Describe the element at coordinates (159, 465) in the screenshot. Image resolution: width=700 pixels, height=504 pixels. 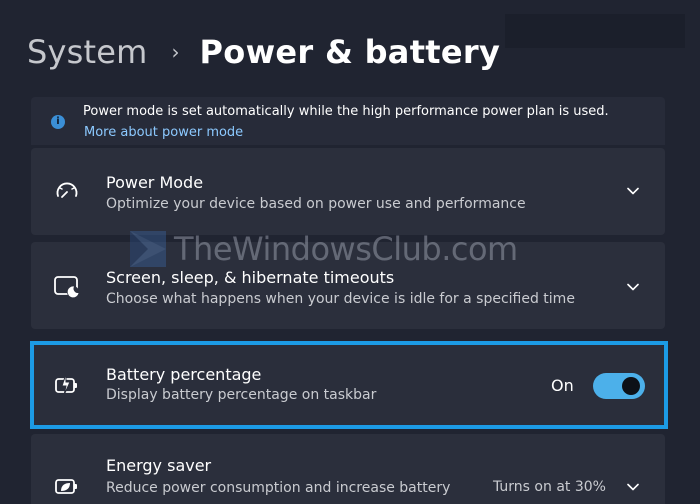
I see `energy-saver-title: Energy saver` at that location.